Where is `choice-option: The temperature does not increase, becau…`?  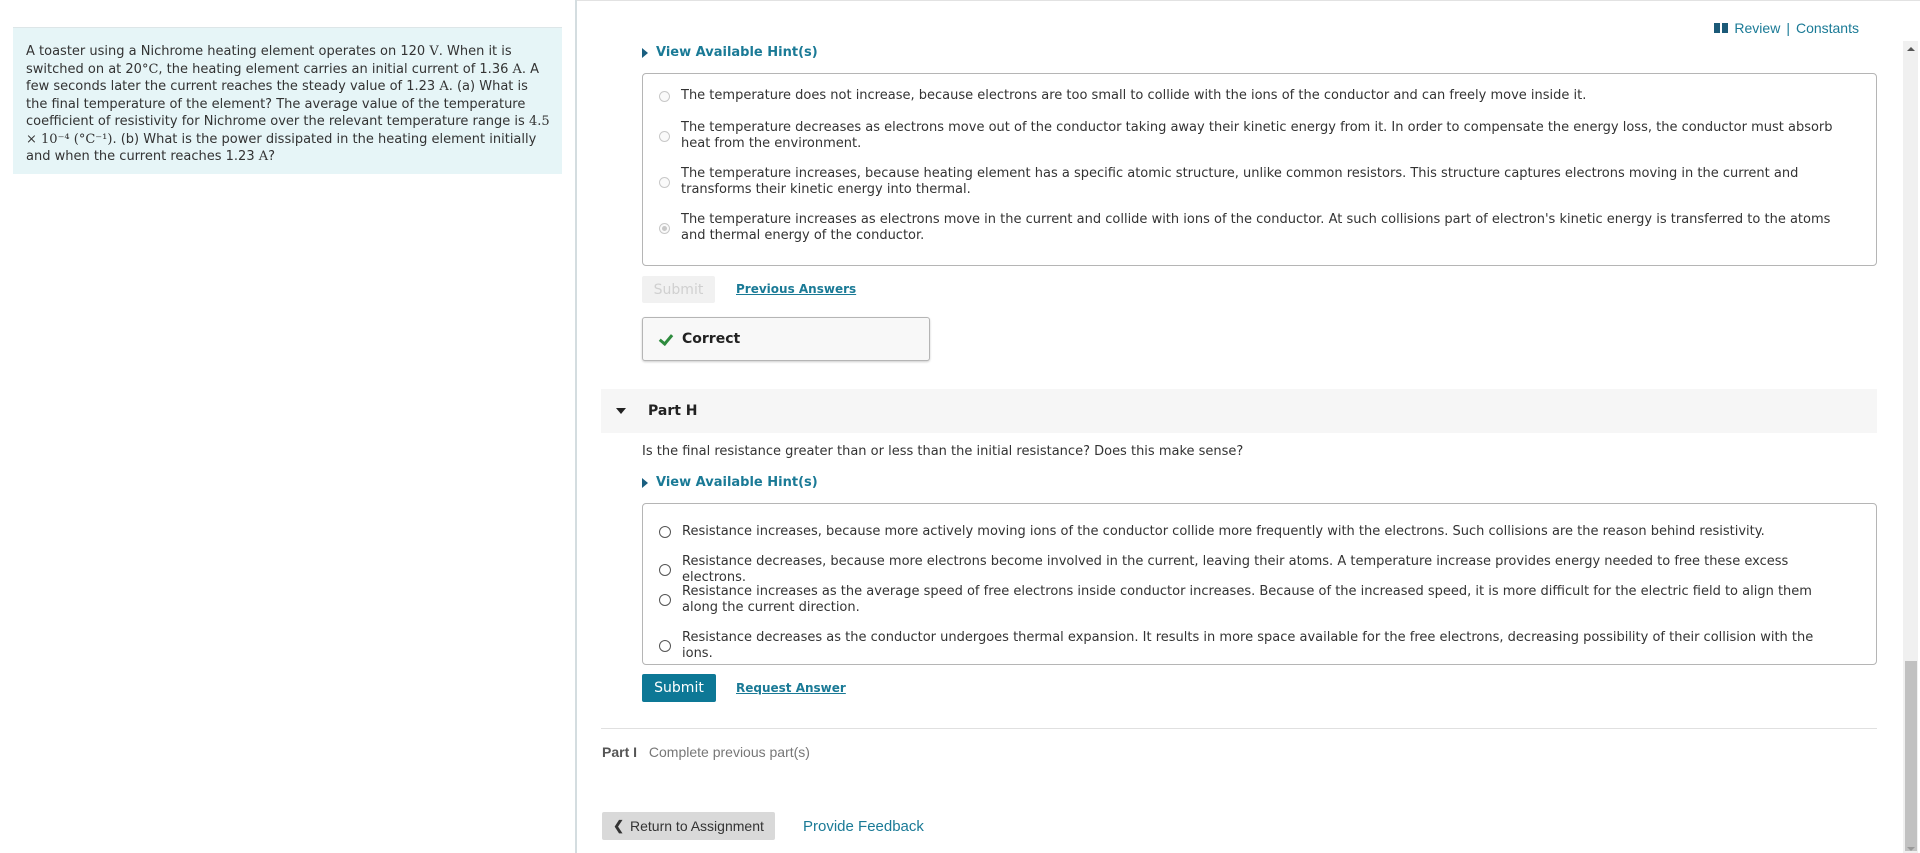 choice-option: The temperature does not increase, becau… is located at coordinates (1259, 96).